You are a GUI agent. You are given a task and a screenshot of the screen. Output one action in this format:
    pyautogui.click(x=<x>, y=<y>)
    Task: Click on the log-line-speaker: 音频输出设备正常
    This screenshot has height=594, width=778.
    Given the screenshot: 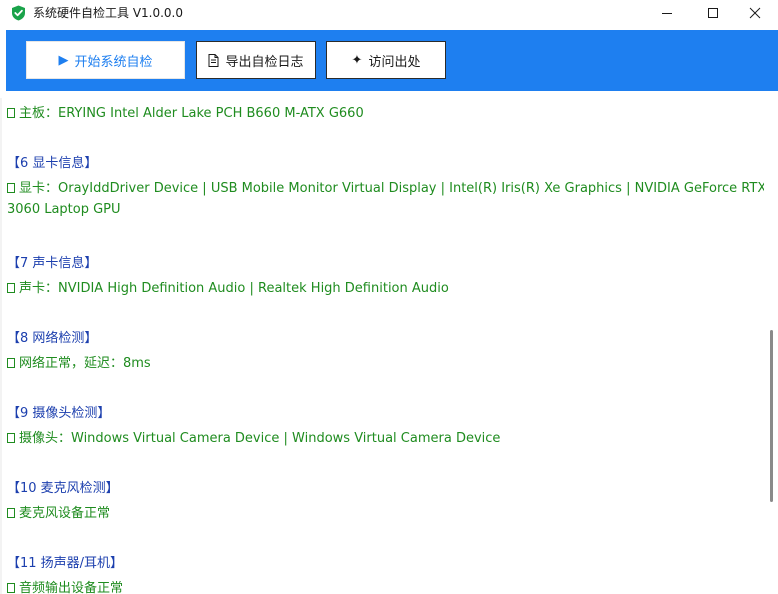 What is the action you would take?
    pyautogui.click(x=65, y=585)
    